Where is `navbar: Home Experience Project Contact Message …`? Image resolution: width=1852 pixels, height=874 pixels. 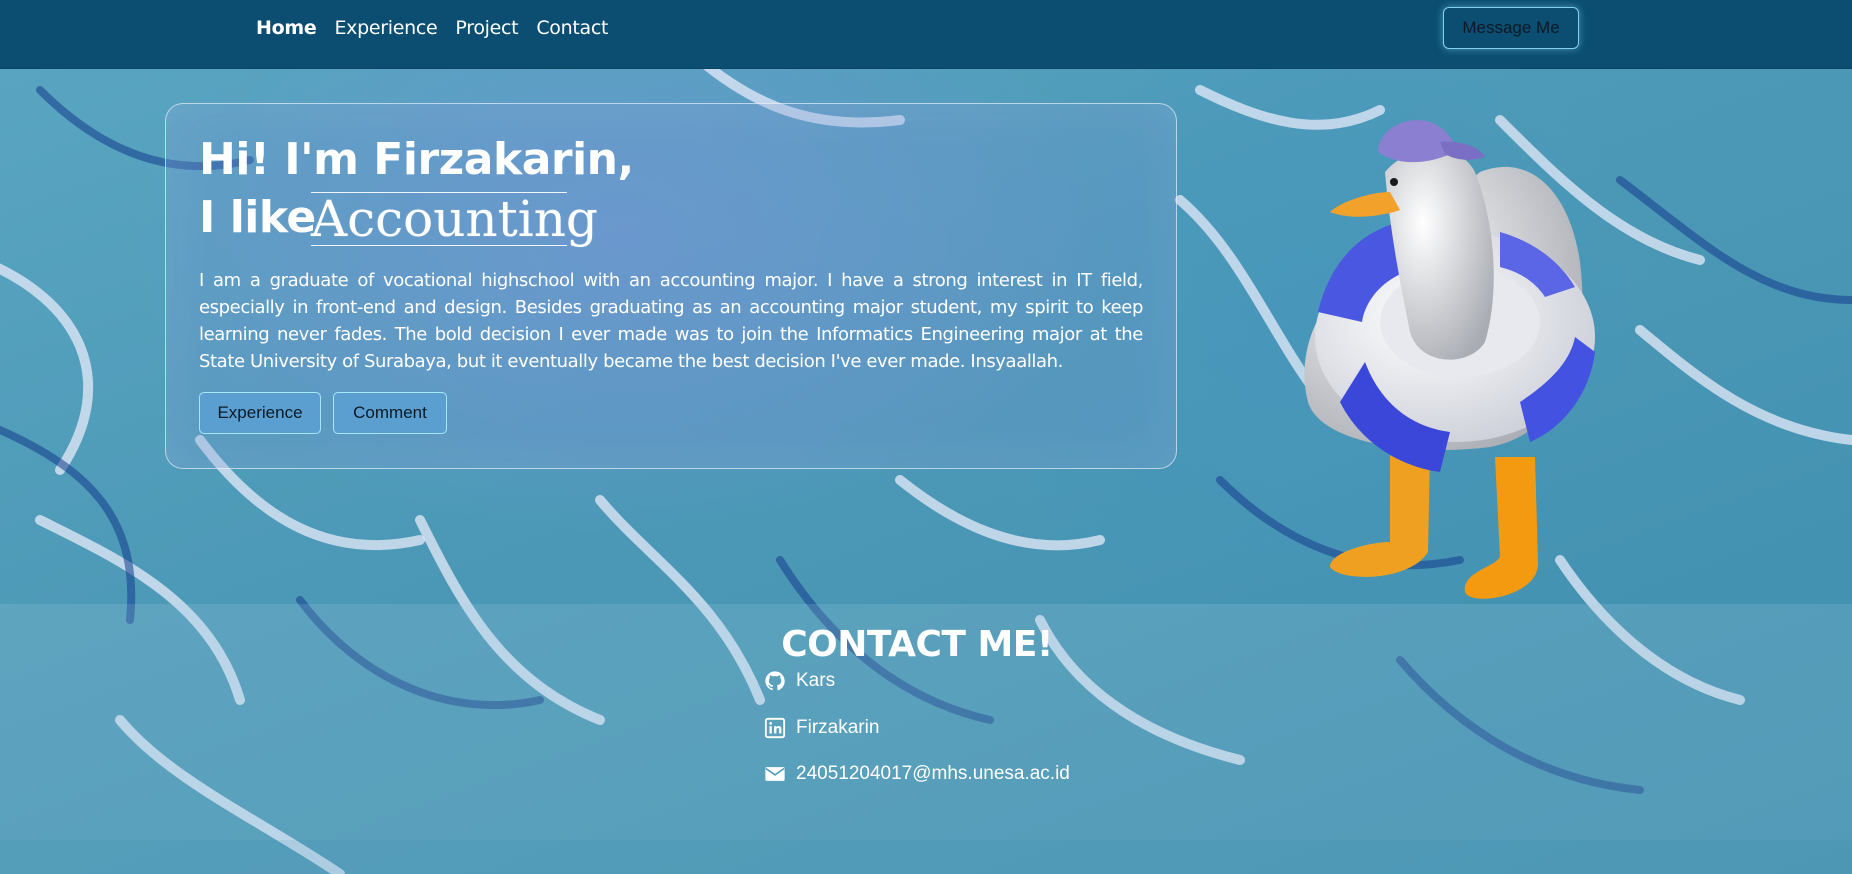 navbar: Home Experience Project Contact Message … is located at coordinates (926, 34).